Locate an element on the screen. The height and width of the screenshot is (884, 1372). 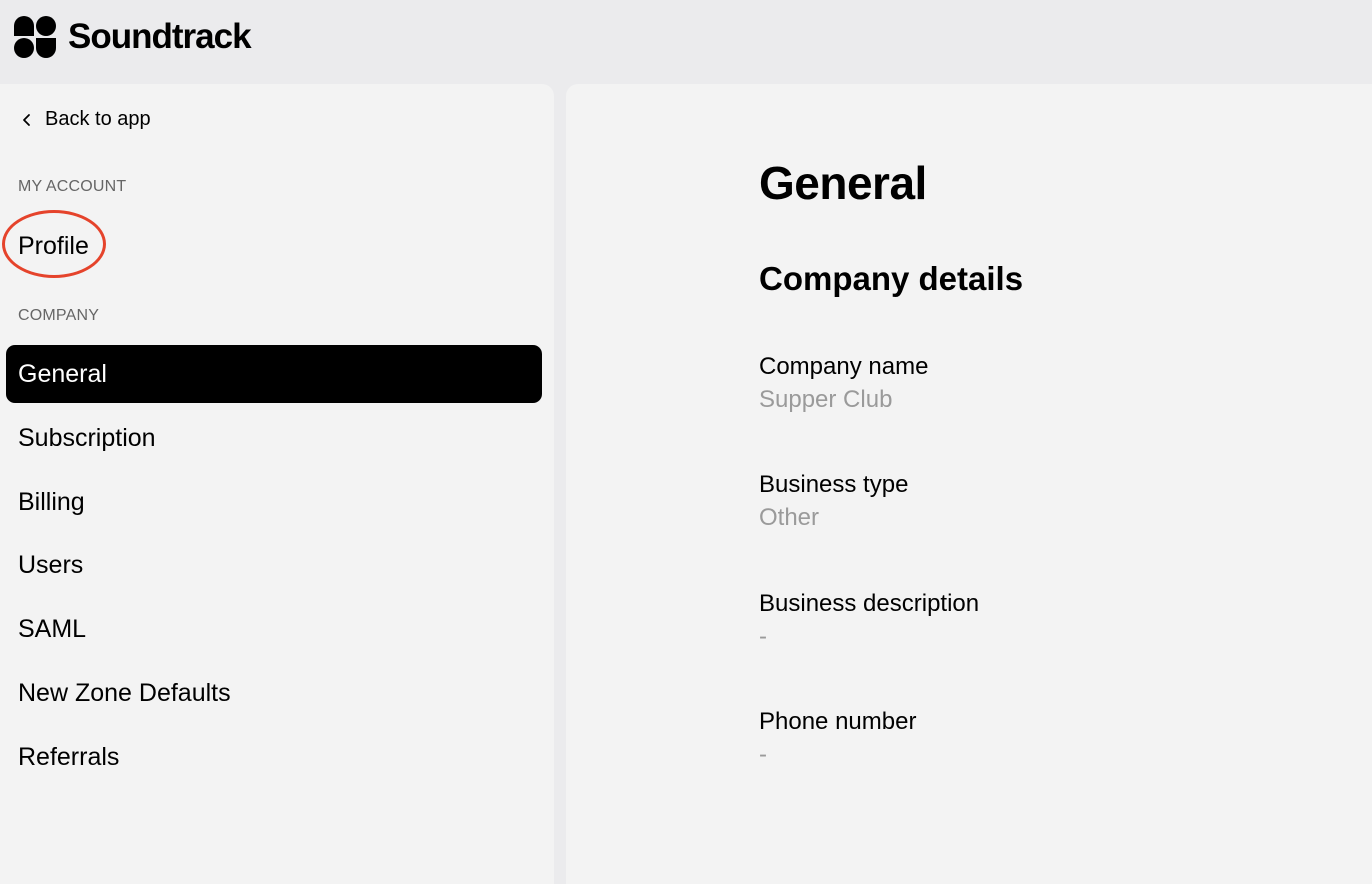
phone-number-field: Phone number - is located at coordinates (837, 738).